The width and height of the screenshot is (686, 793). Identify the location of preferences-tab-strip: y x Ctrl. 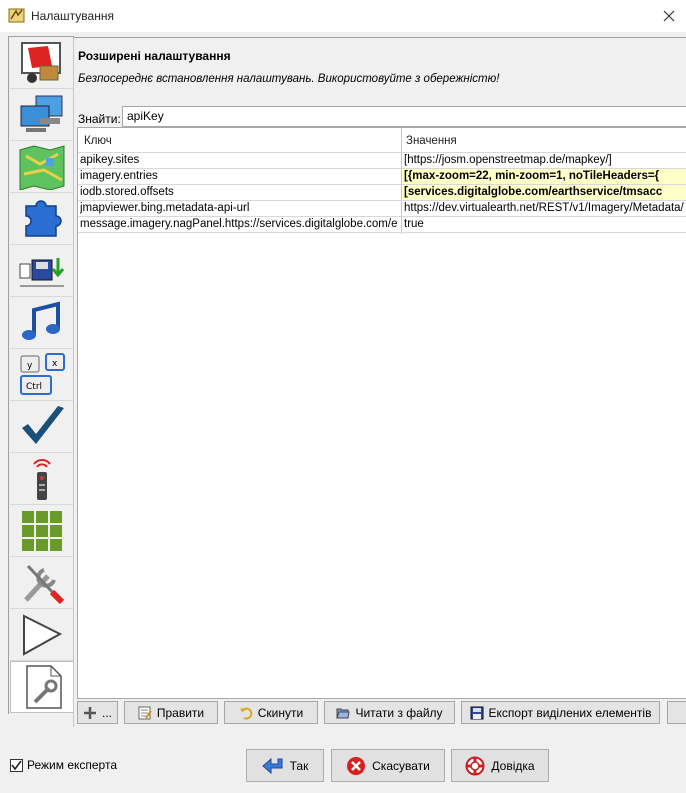
(41, 375).